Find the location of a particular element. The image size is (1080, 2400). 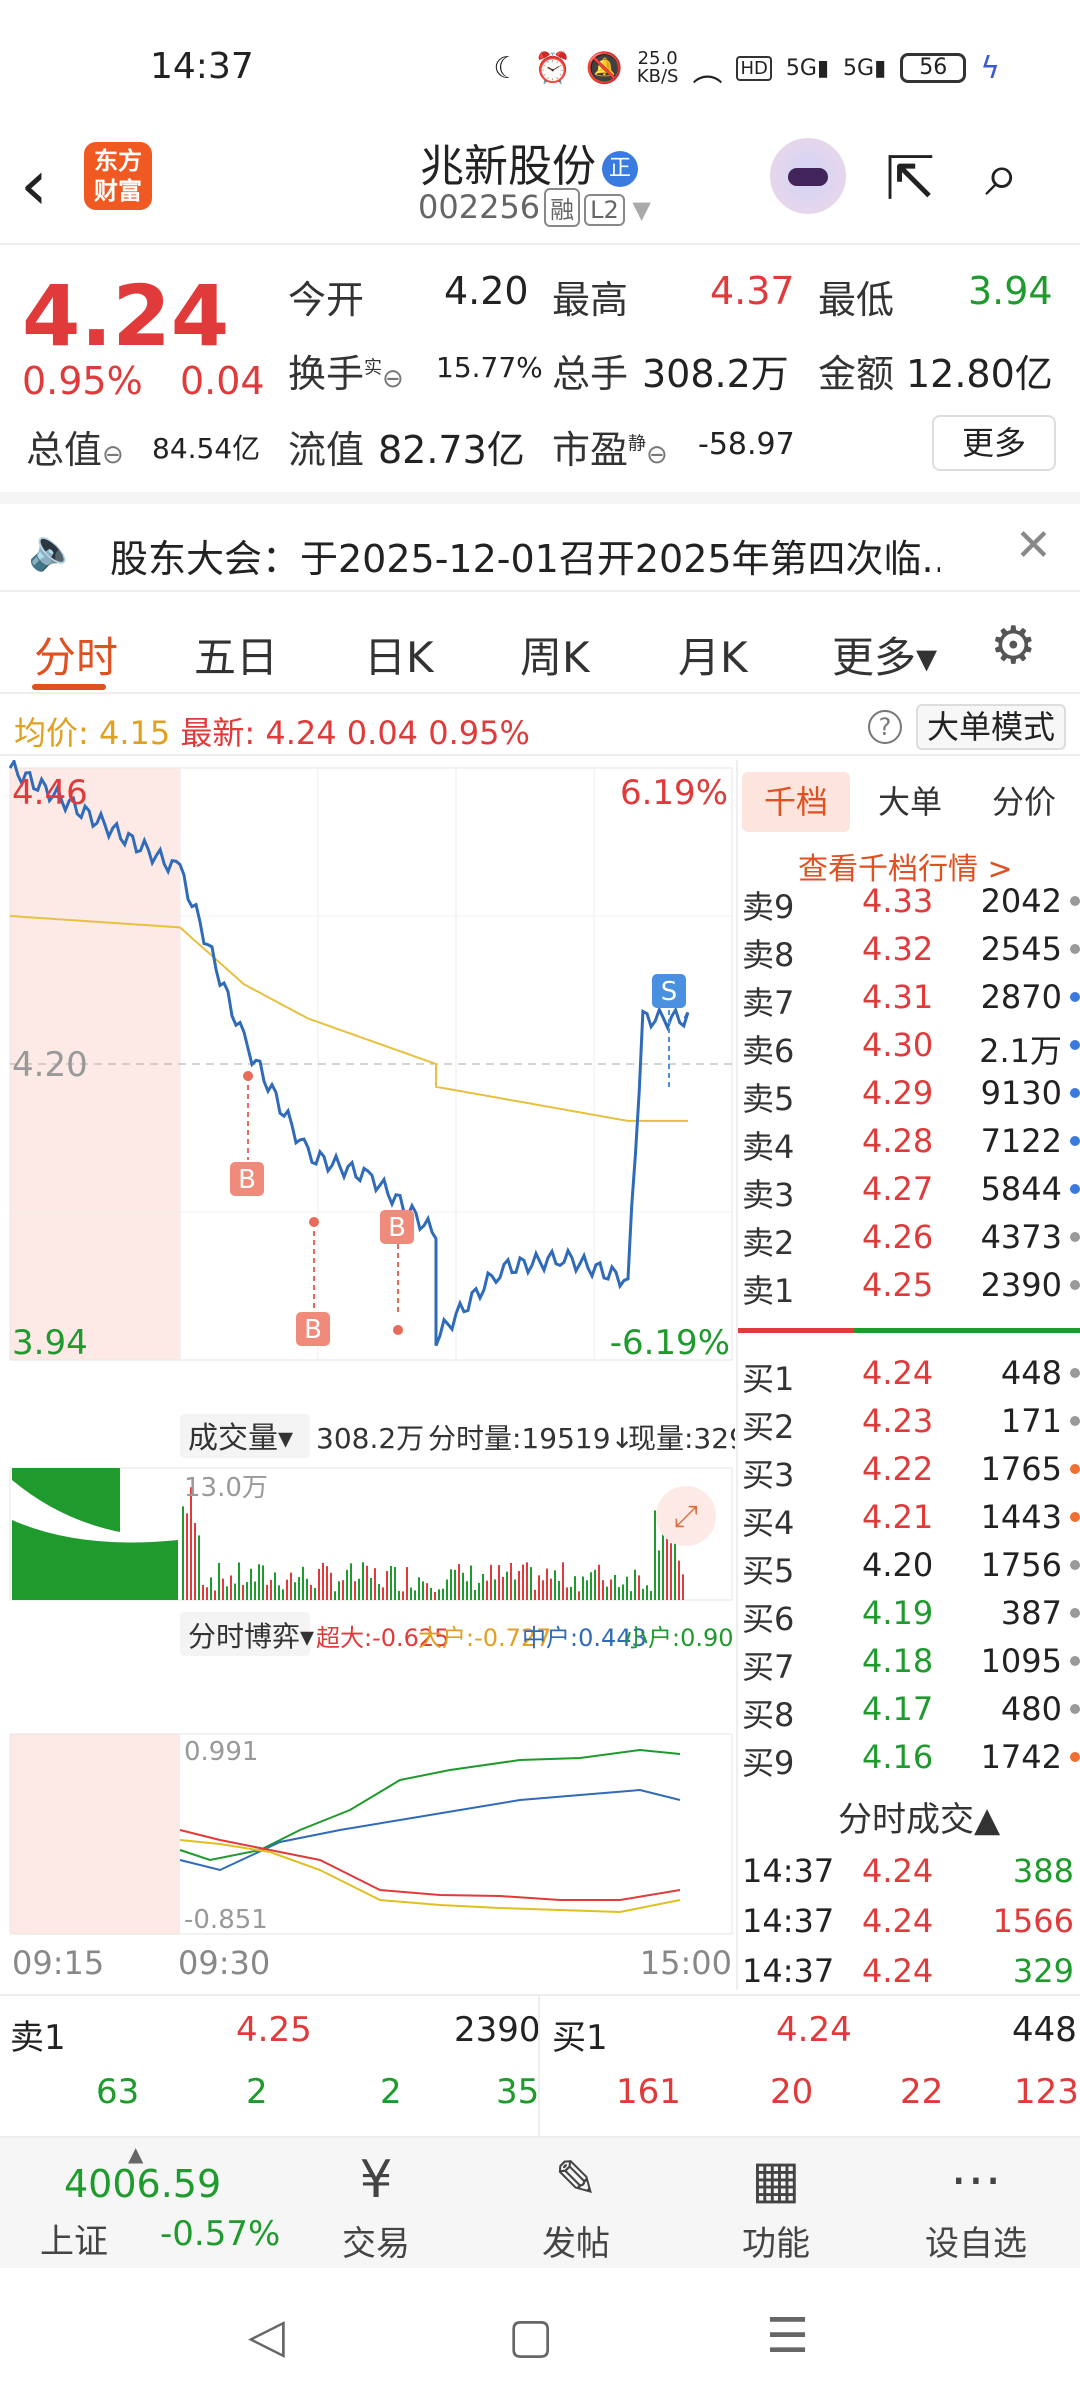

tab-daily-k: 日K is located at coordinates (399, 654).